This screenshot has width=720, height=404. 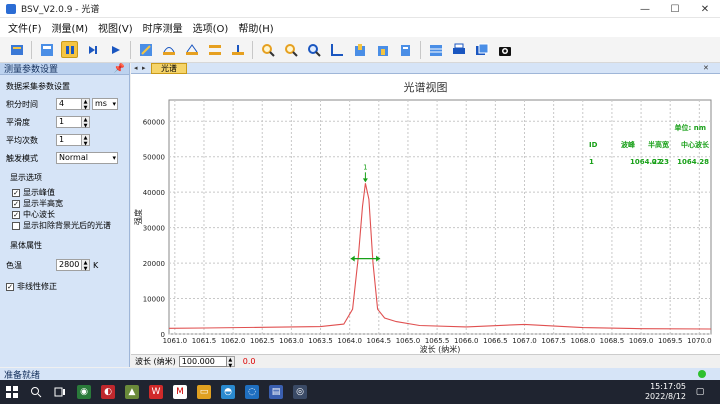 I want to click on average-row: 平均次数 1 ▲ ▼, so click(x=64, y=140).